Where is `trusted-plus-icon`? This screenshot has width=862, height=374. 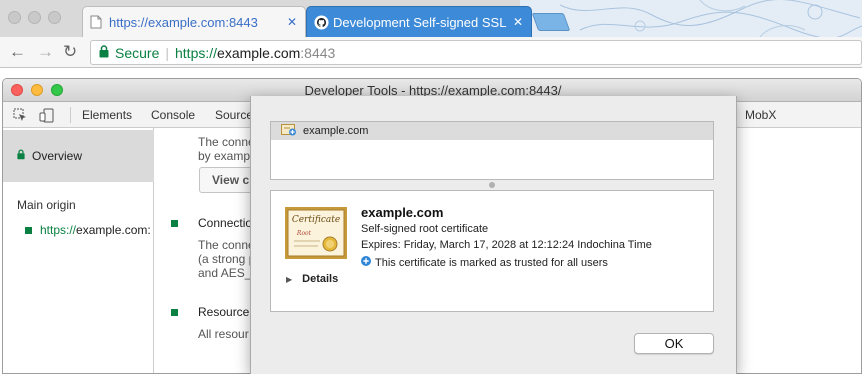
trusted-plus-icon is located at coordinates (366, 262).